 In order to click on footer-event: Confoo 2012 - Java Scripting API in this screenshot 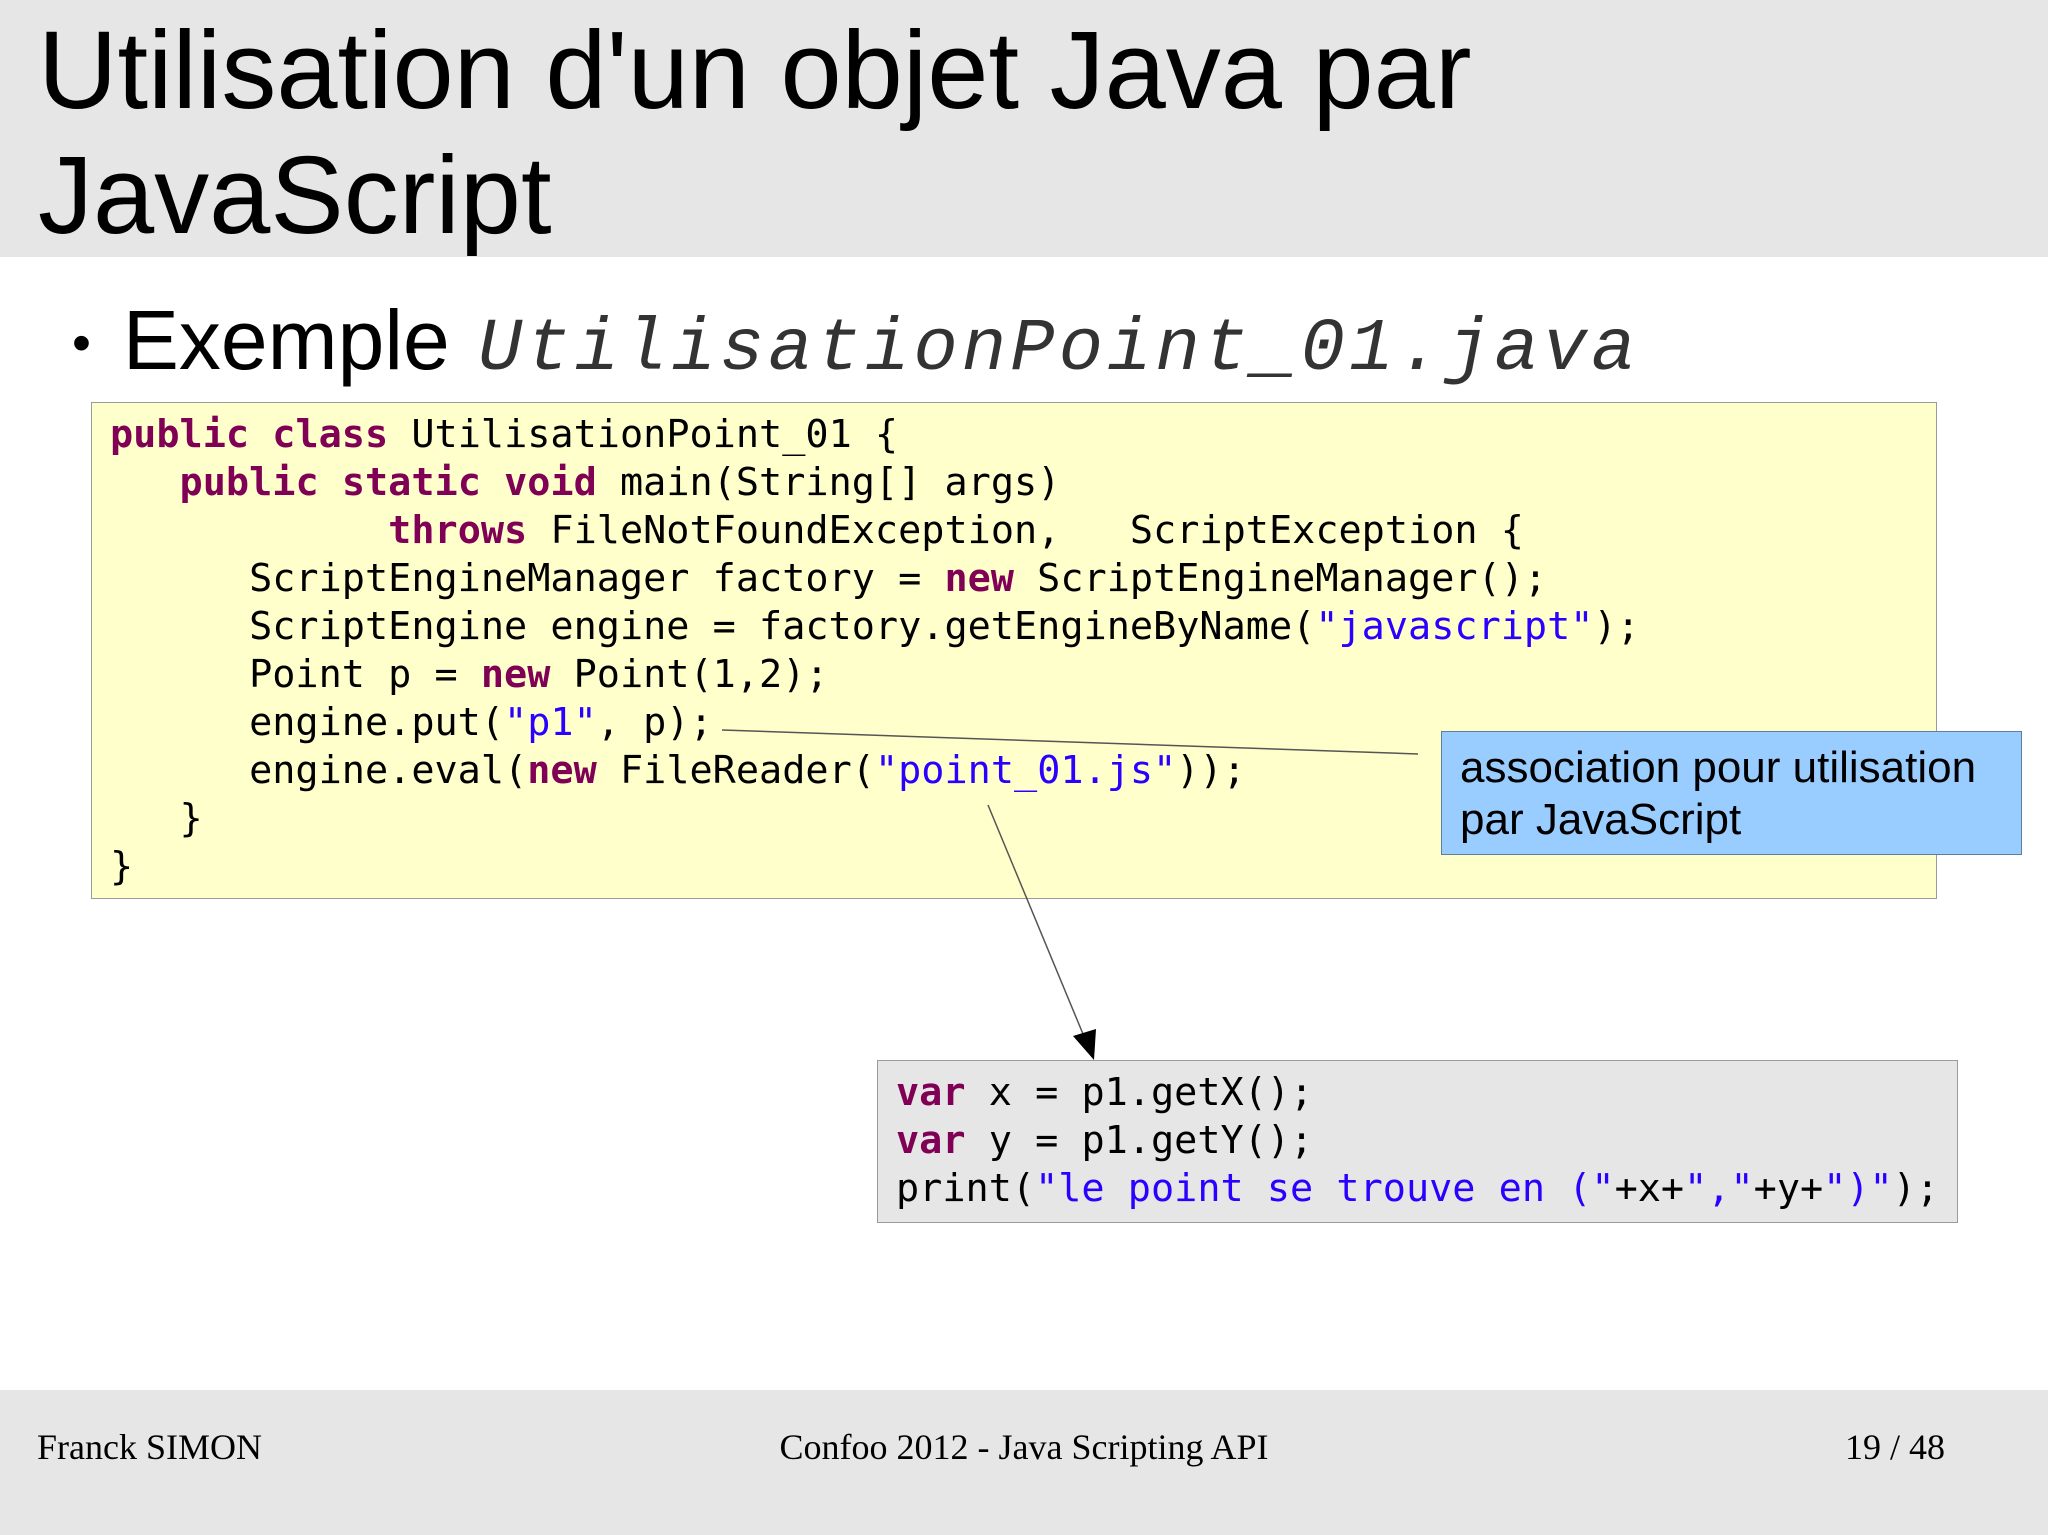, I will do `click(1024, 1447)`.